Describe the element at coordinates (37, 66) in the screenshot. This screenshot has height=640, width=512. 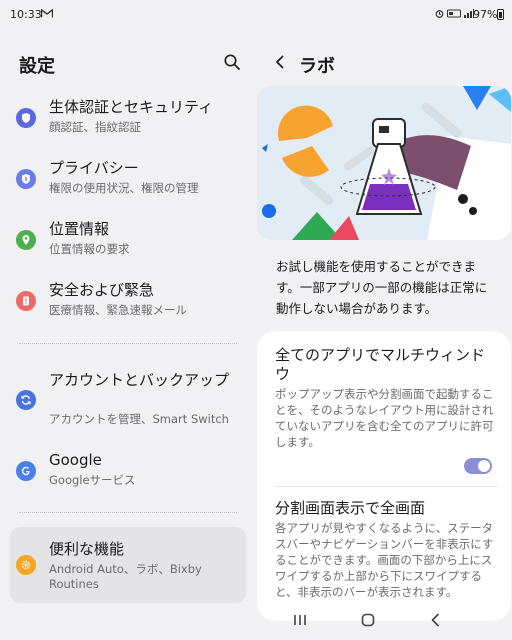
I see `page-title: 設定` at that location.